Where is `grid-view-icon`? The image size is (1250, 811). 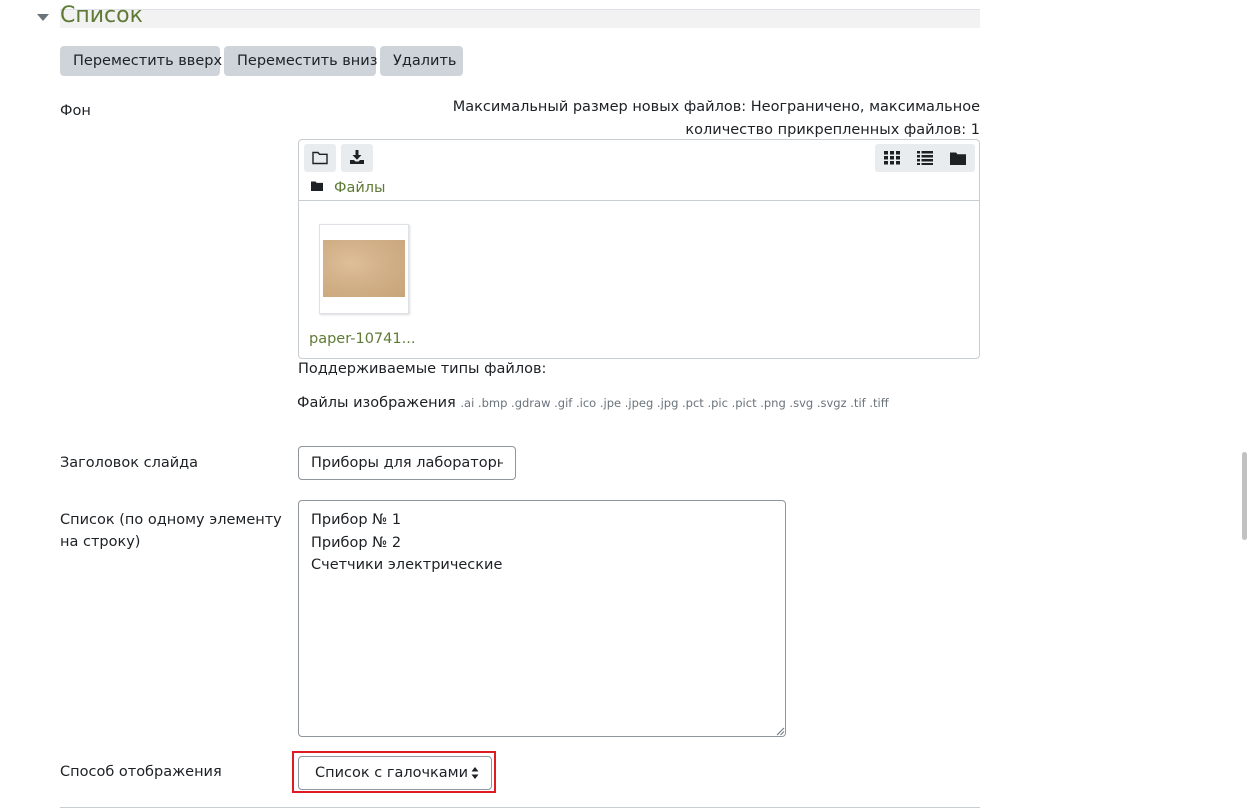 grid-view-icon is located at coordinates (892, 158).